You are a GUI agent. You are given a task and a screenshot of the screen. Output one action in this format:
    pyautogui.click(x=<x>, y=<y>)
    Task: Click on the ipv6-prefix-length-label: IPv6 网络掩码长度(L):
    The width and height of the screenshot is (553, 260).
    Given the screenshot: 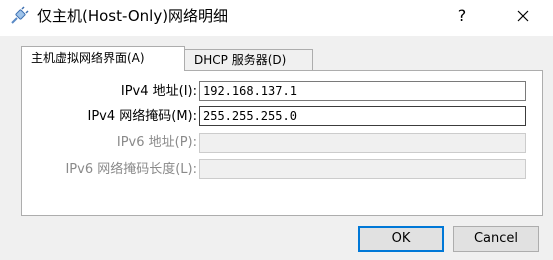 What is the action you would take?
    pyautogui.click(x=131, y=169)
    